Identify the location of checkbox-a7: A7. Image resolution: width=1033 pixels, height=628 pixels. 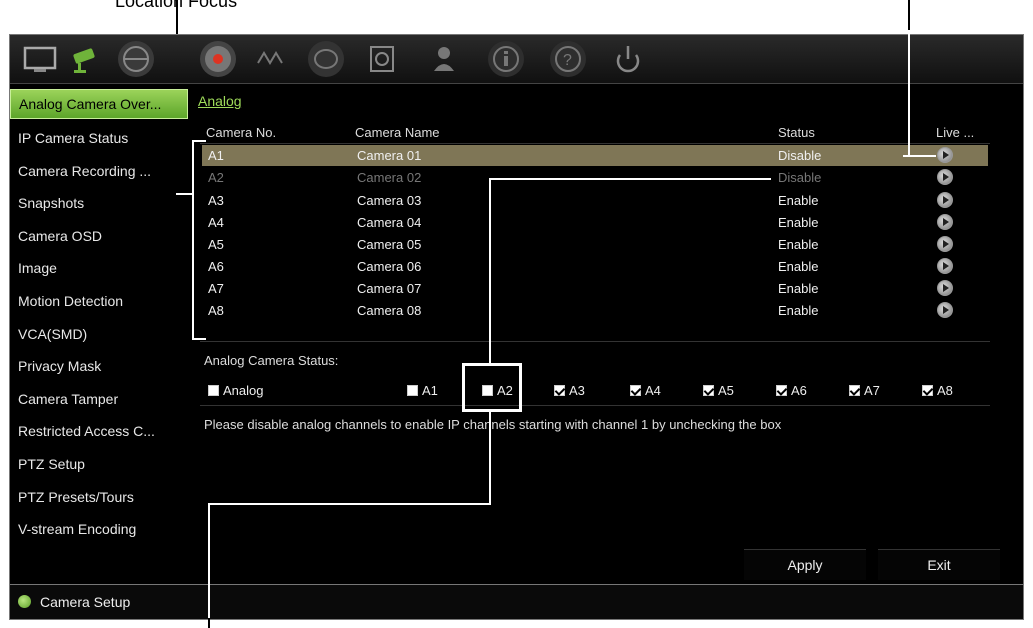
(864, 390).